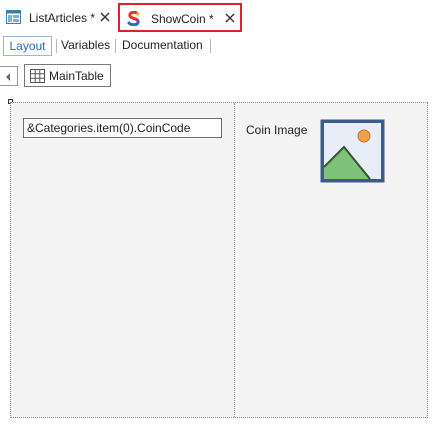 The image size is (434, 427). I want to click on tab-show-coin-label: ShowCoin *, so click(182, 19).